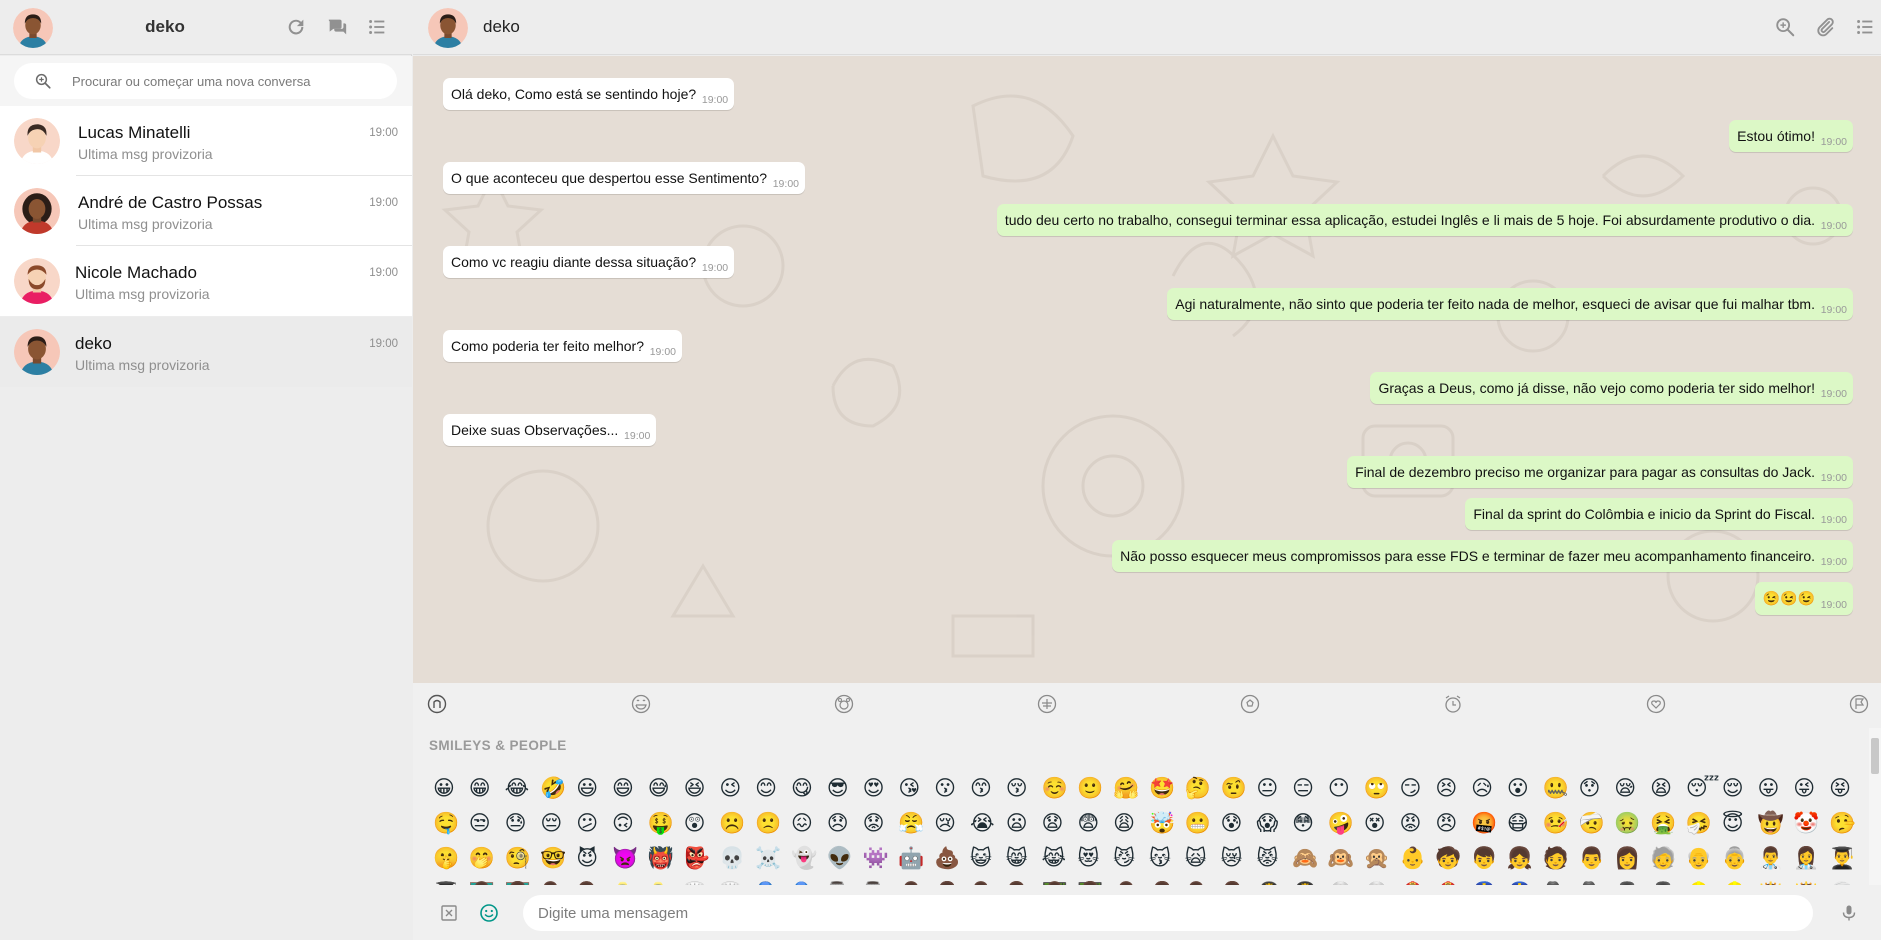 This screenshot has height=940, width=1881. What do you see at coordinates (1740, 880) in the screenshot?
I see `emoji-button: 👷‍♀️` at bounding box center [1740, 880].